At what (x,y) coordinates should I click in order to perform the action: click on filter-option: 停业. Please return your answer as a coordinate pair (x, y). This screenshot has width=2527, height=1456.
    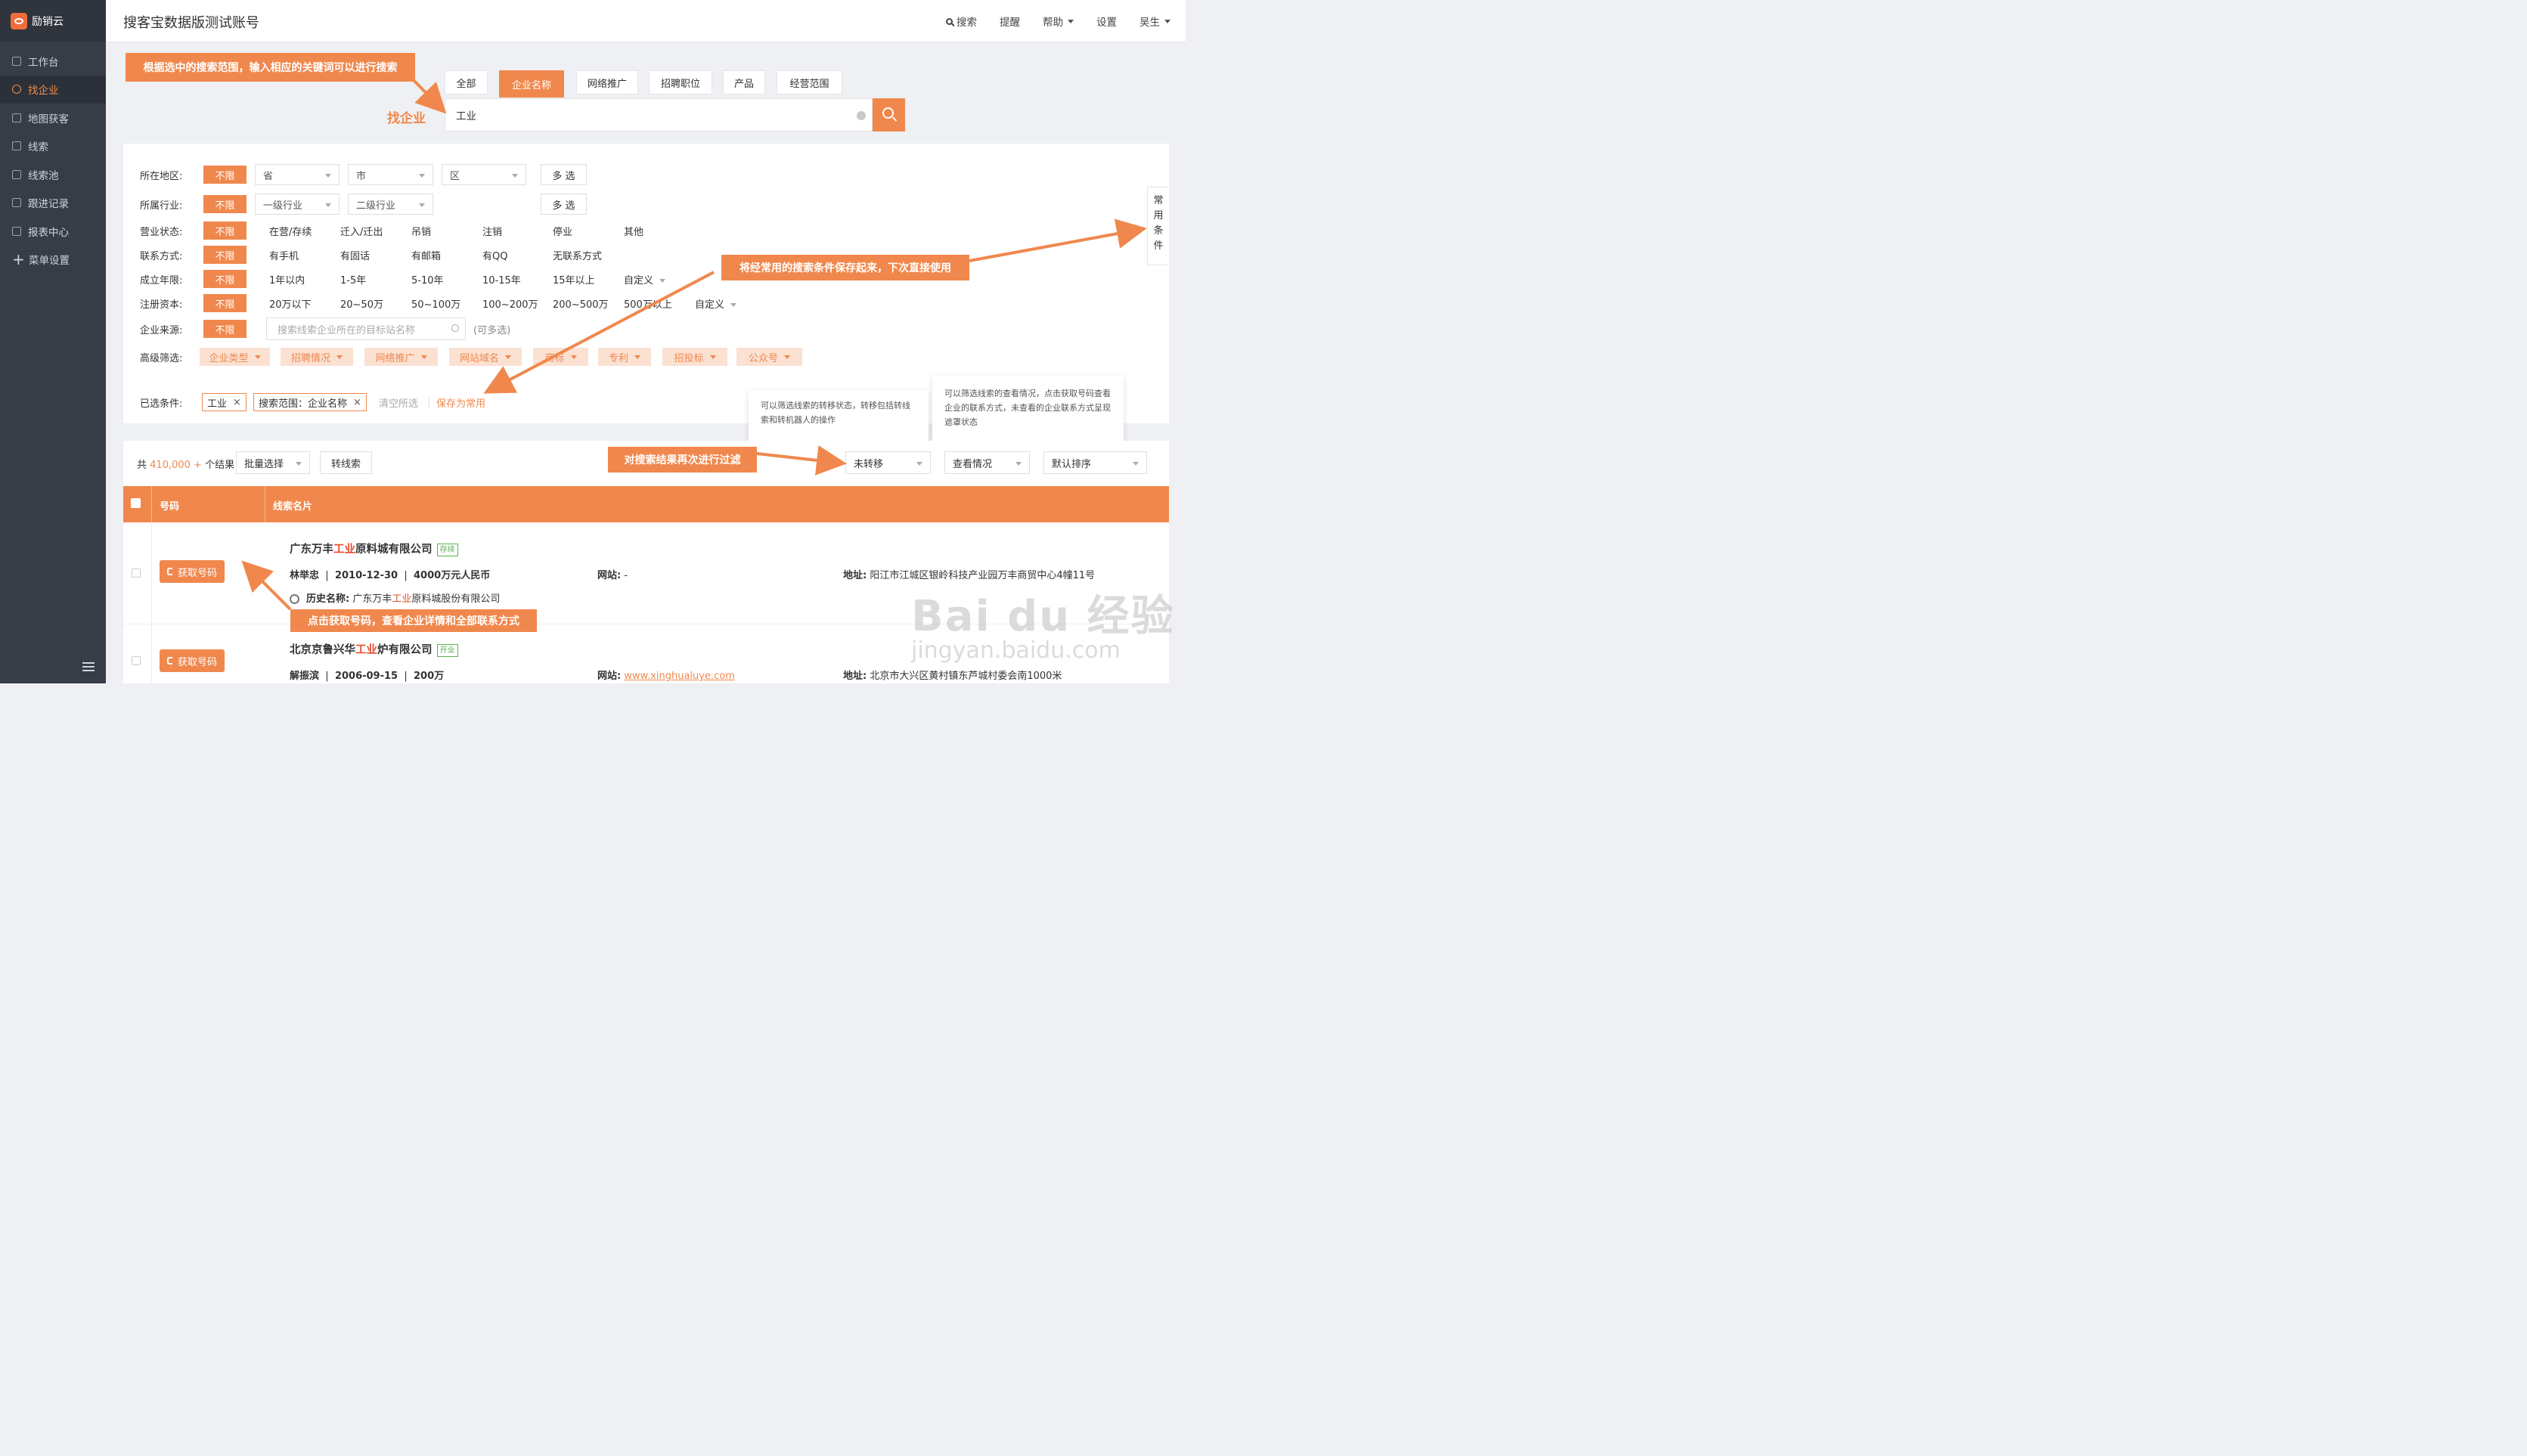
    Looking at the image, I should click on (562, 231).